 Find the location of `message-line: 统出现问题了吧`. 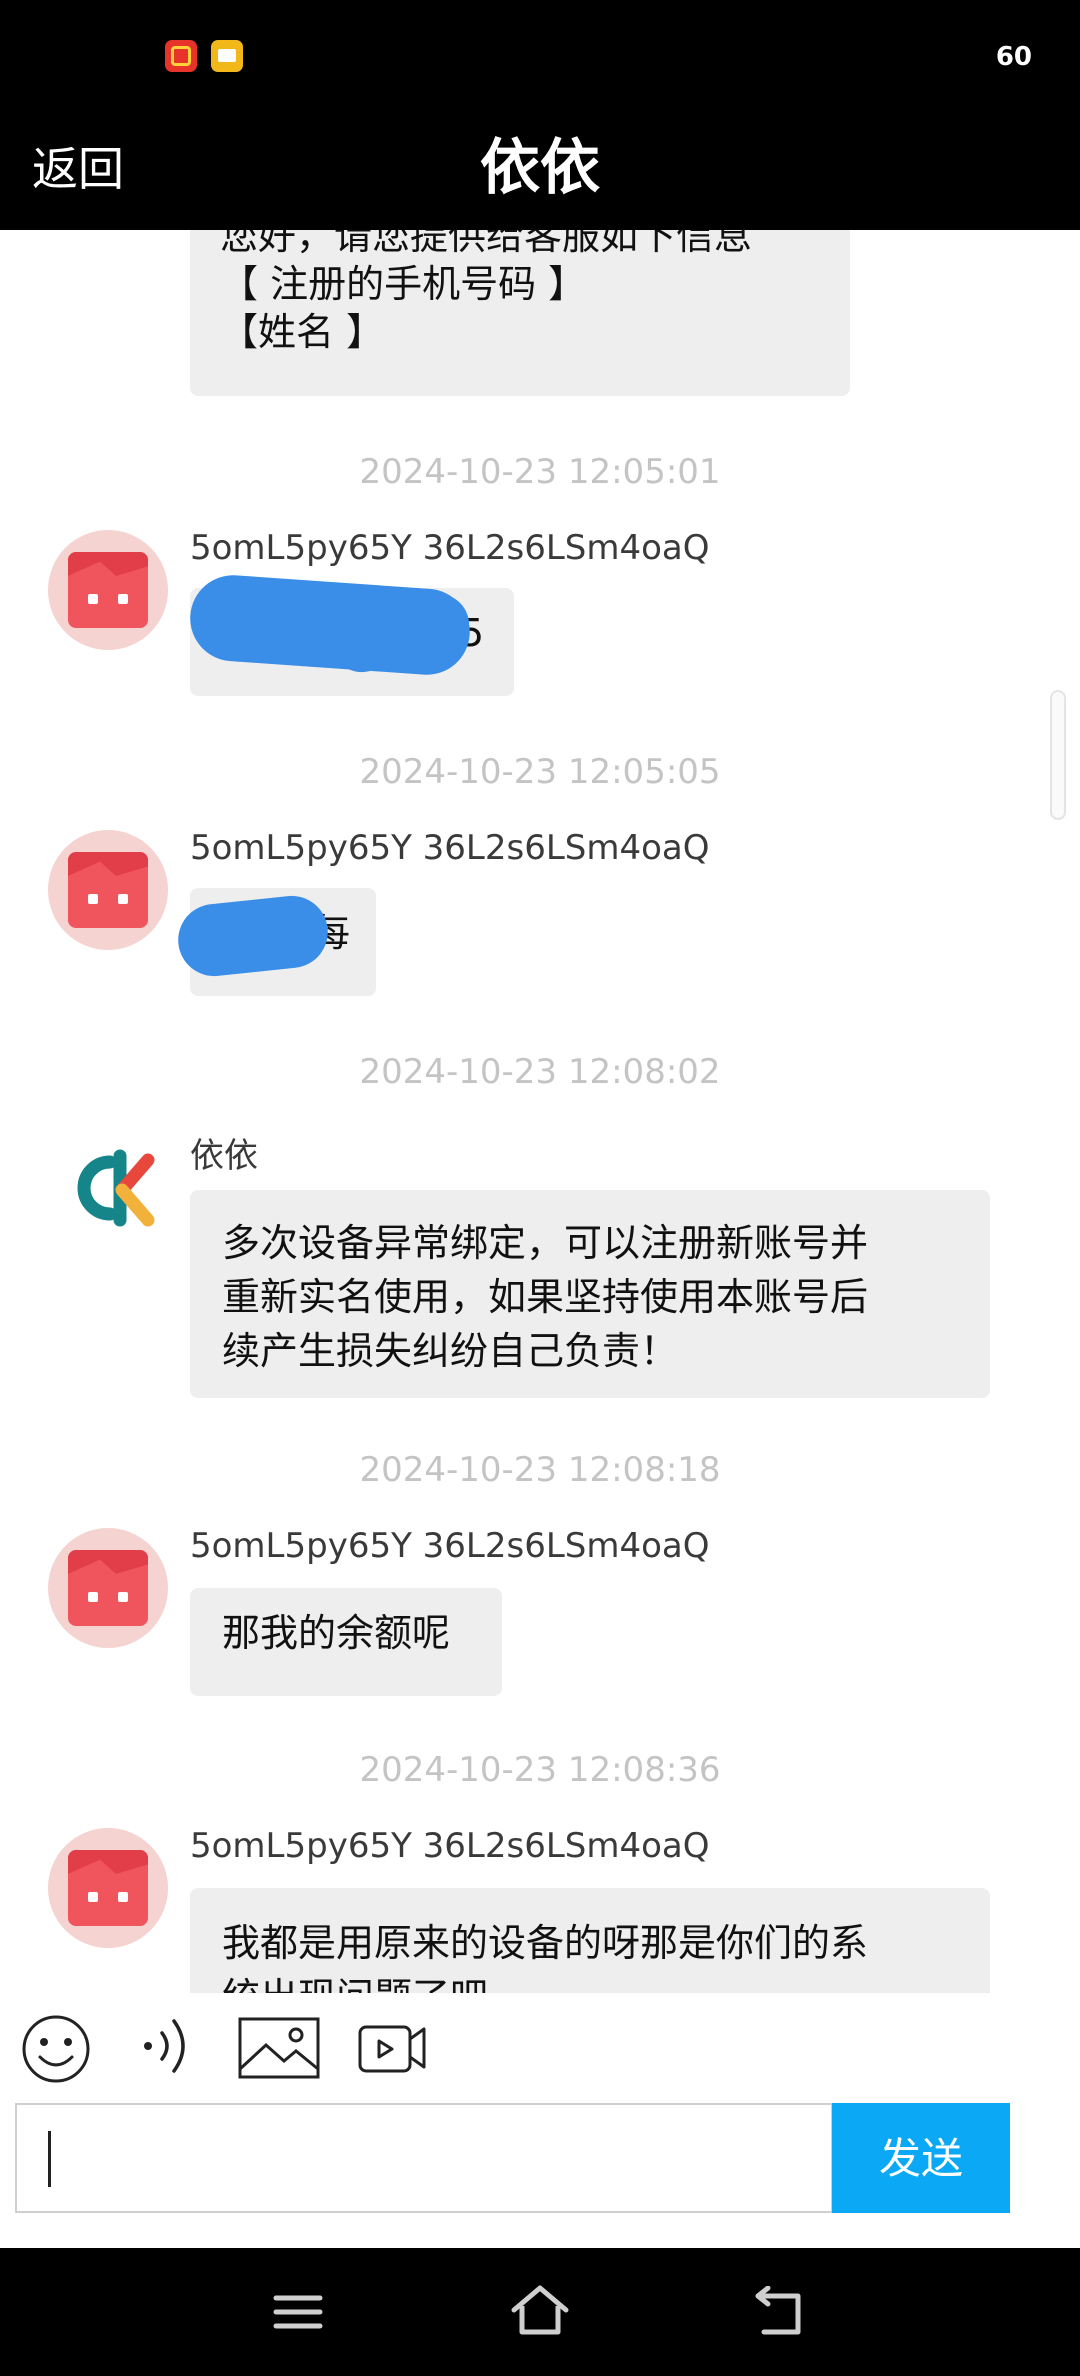

message-line: 统出现问题了吧 is located at coordinates (590, 1981).